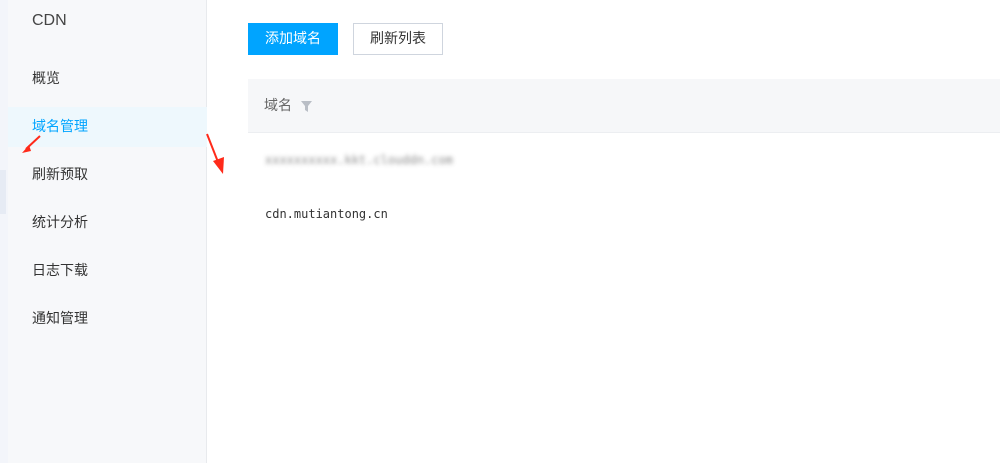  I want to click on table-row: xxxxxxxxxx.kkt.clouddn.com, so click(624, 160).